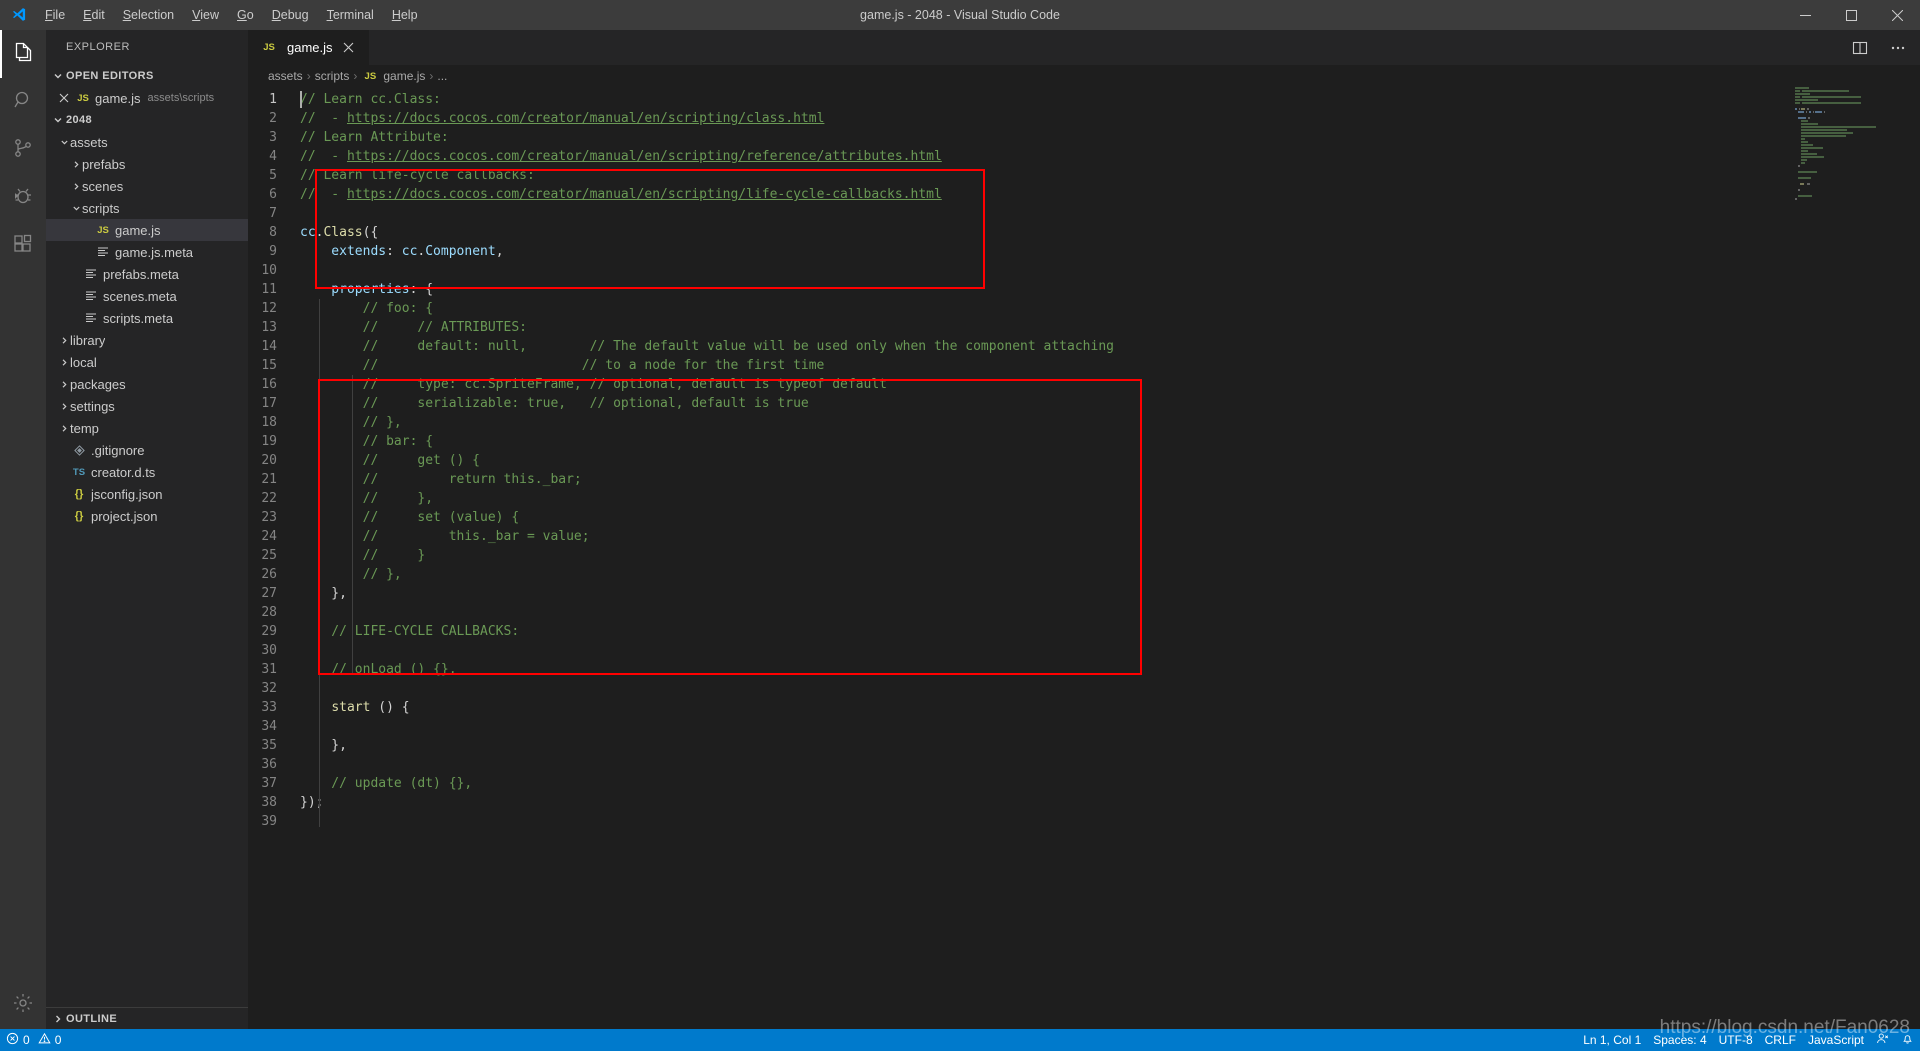  Describe the element at coordinates (147, 450) in the screenshot. I see `tree-item-gitignore: .gitignore` at that location.